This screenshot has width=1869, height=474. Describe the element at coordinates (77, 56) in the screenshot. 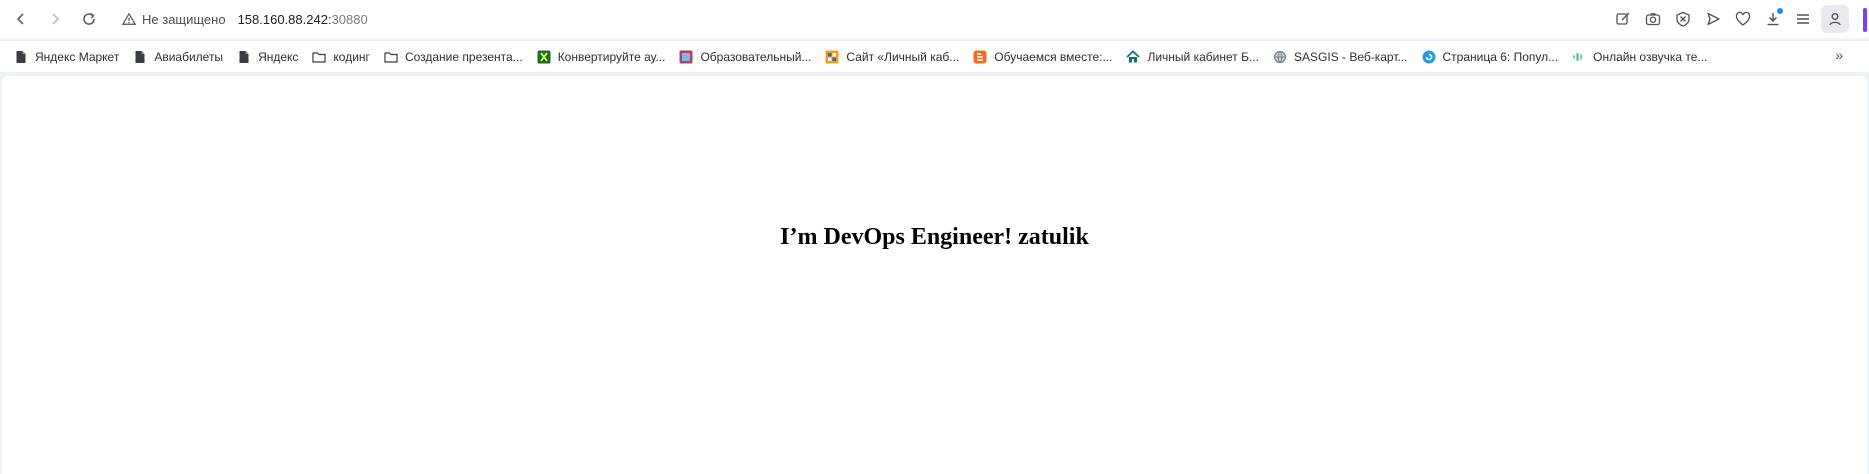

I see `bookmark-label: Яндекс Маркет` at that location.